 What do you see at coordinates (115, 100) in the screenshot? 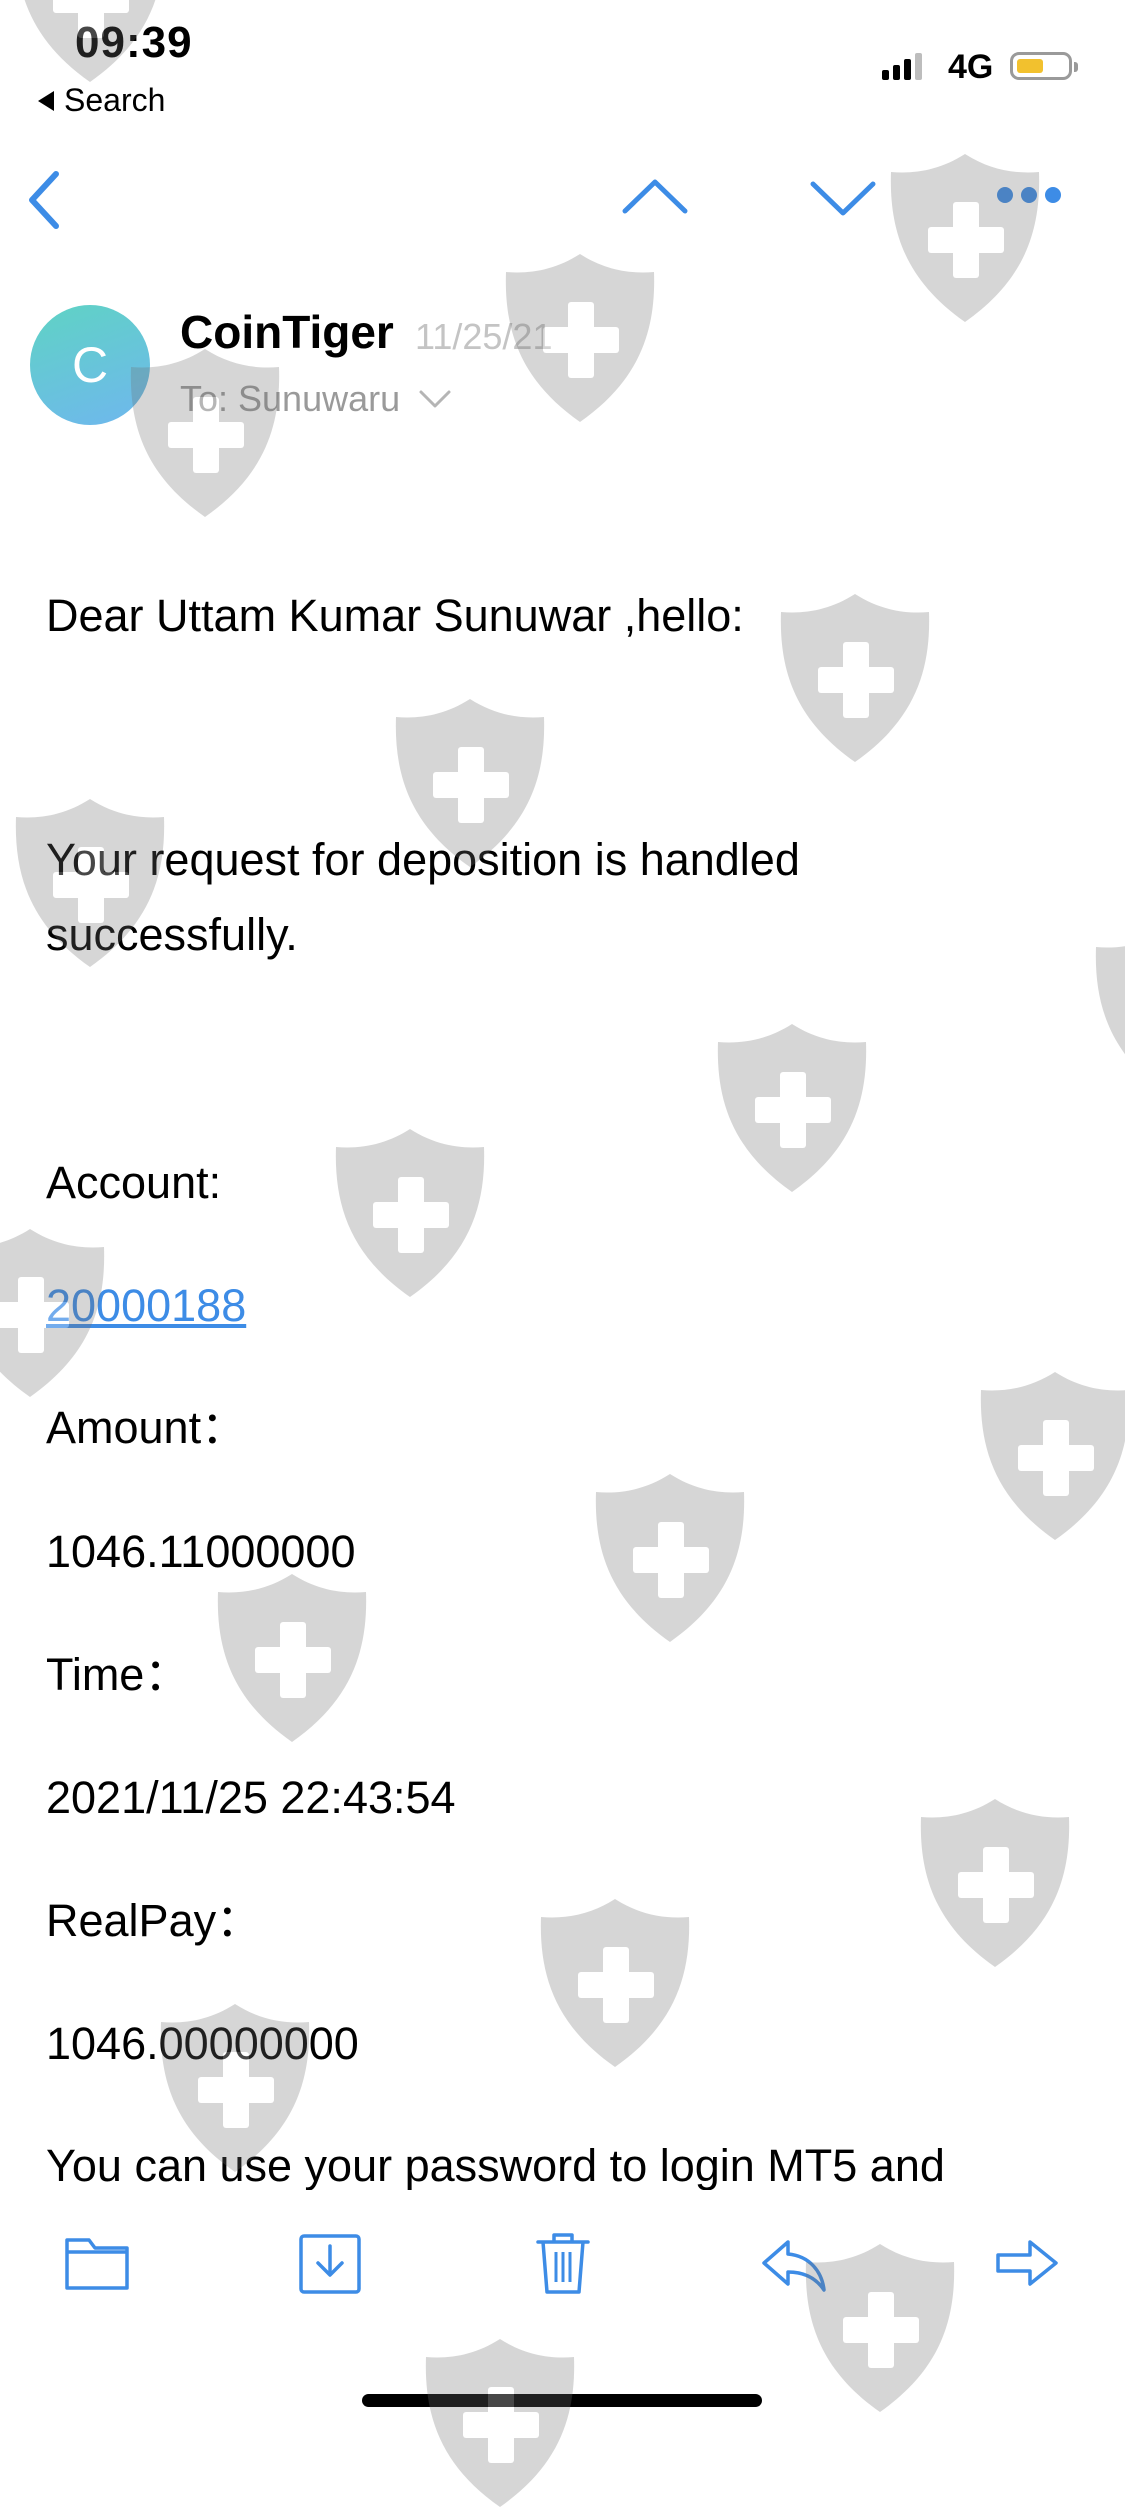
I see `back-app-label: Search` at bounding box center [115, 100].